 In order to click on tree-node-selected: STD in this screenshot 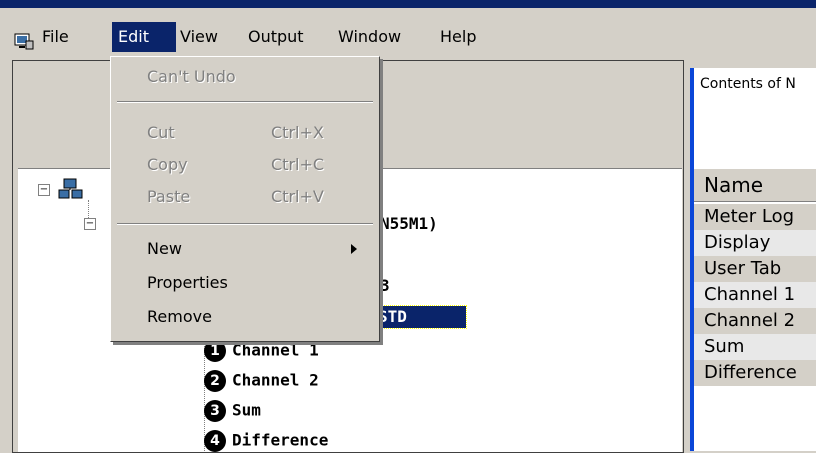, I will do `click(420, 317)`.